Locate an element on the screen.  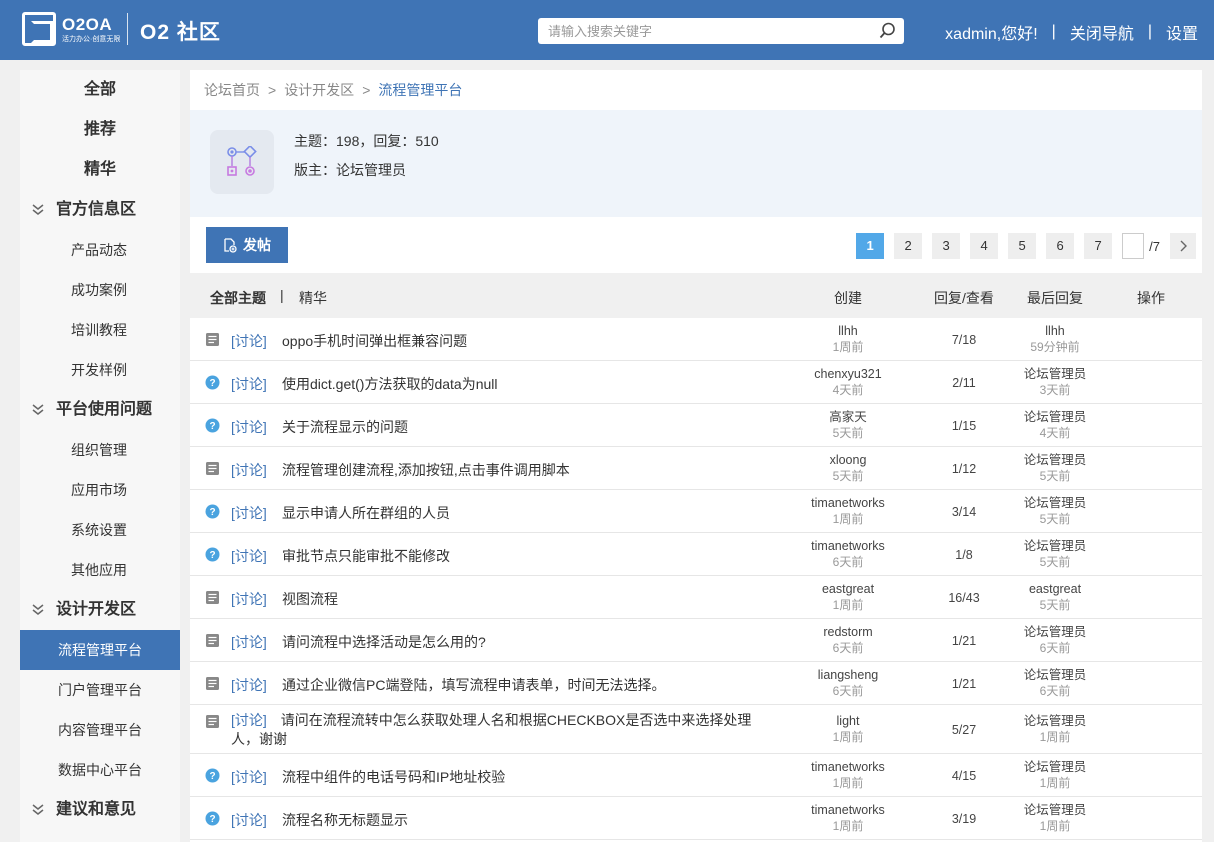
creator-name: xloong is located at coordinates (848, 460).